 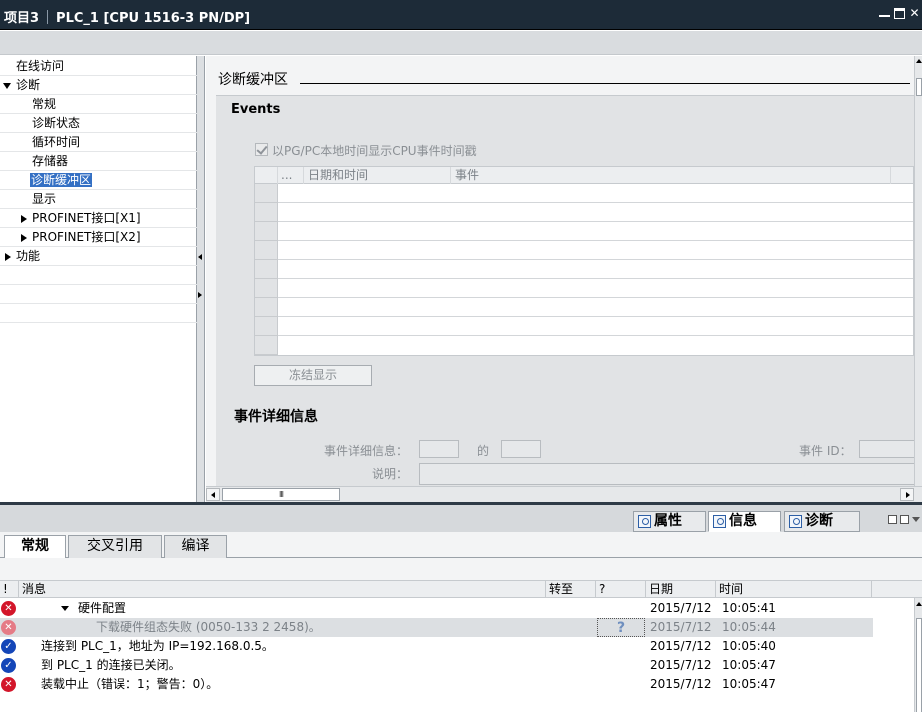 I want to click on checkmark-icon: ✓, so click(x=8, y=646).